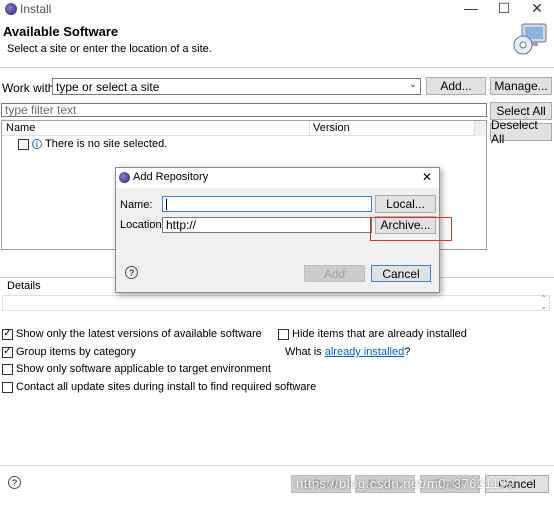  Describe the element at coordinates (11, 9) in the screenshot. I see `app-icon` at that location.